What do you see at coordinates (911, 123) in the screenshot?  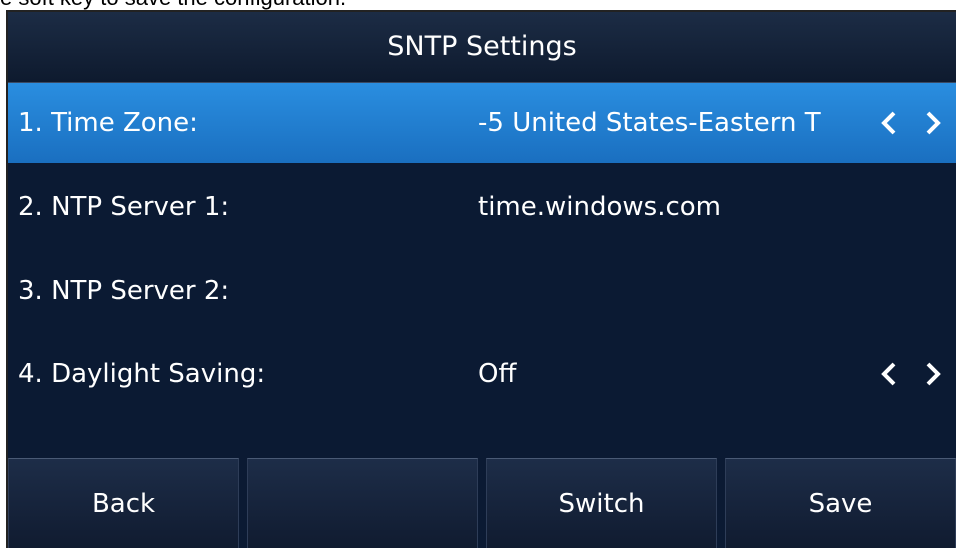 I see `time-zone-arrows` at bounding box center [911, 123].